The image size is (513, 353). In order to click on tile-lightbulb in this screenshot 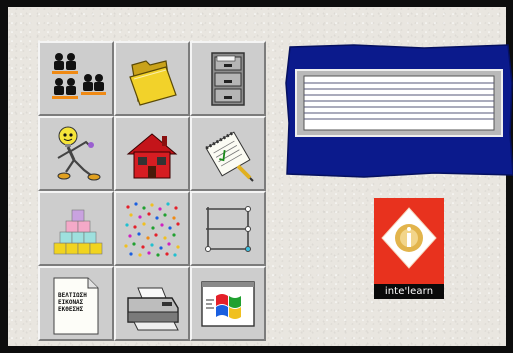, I will do `click(76, 153)`.